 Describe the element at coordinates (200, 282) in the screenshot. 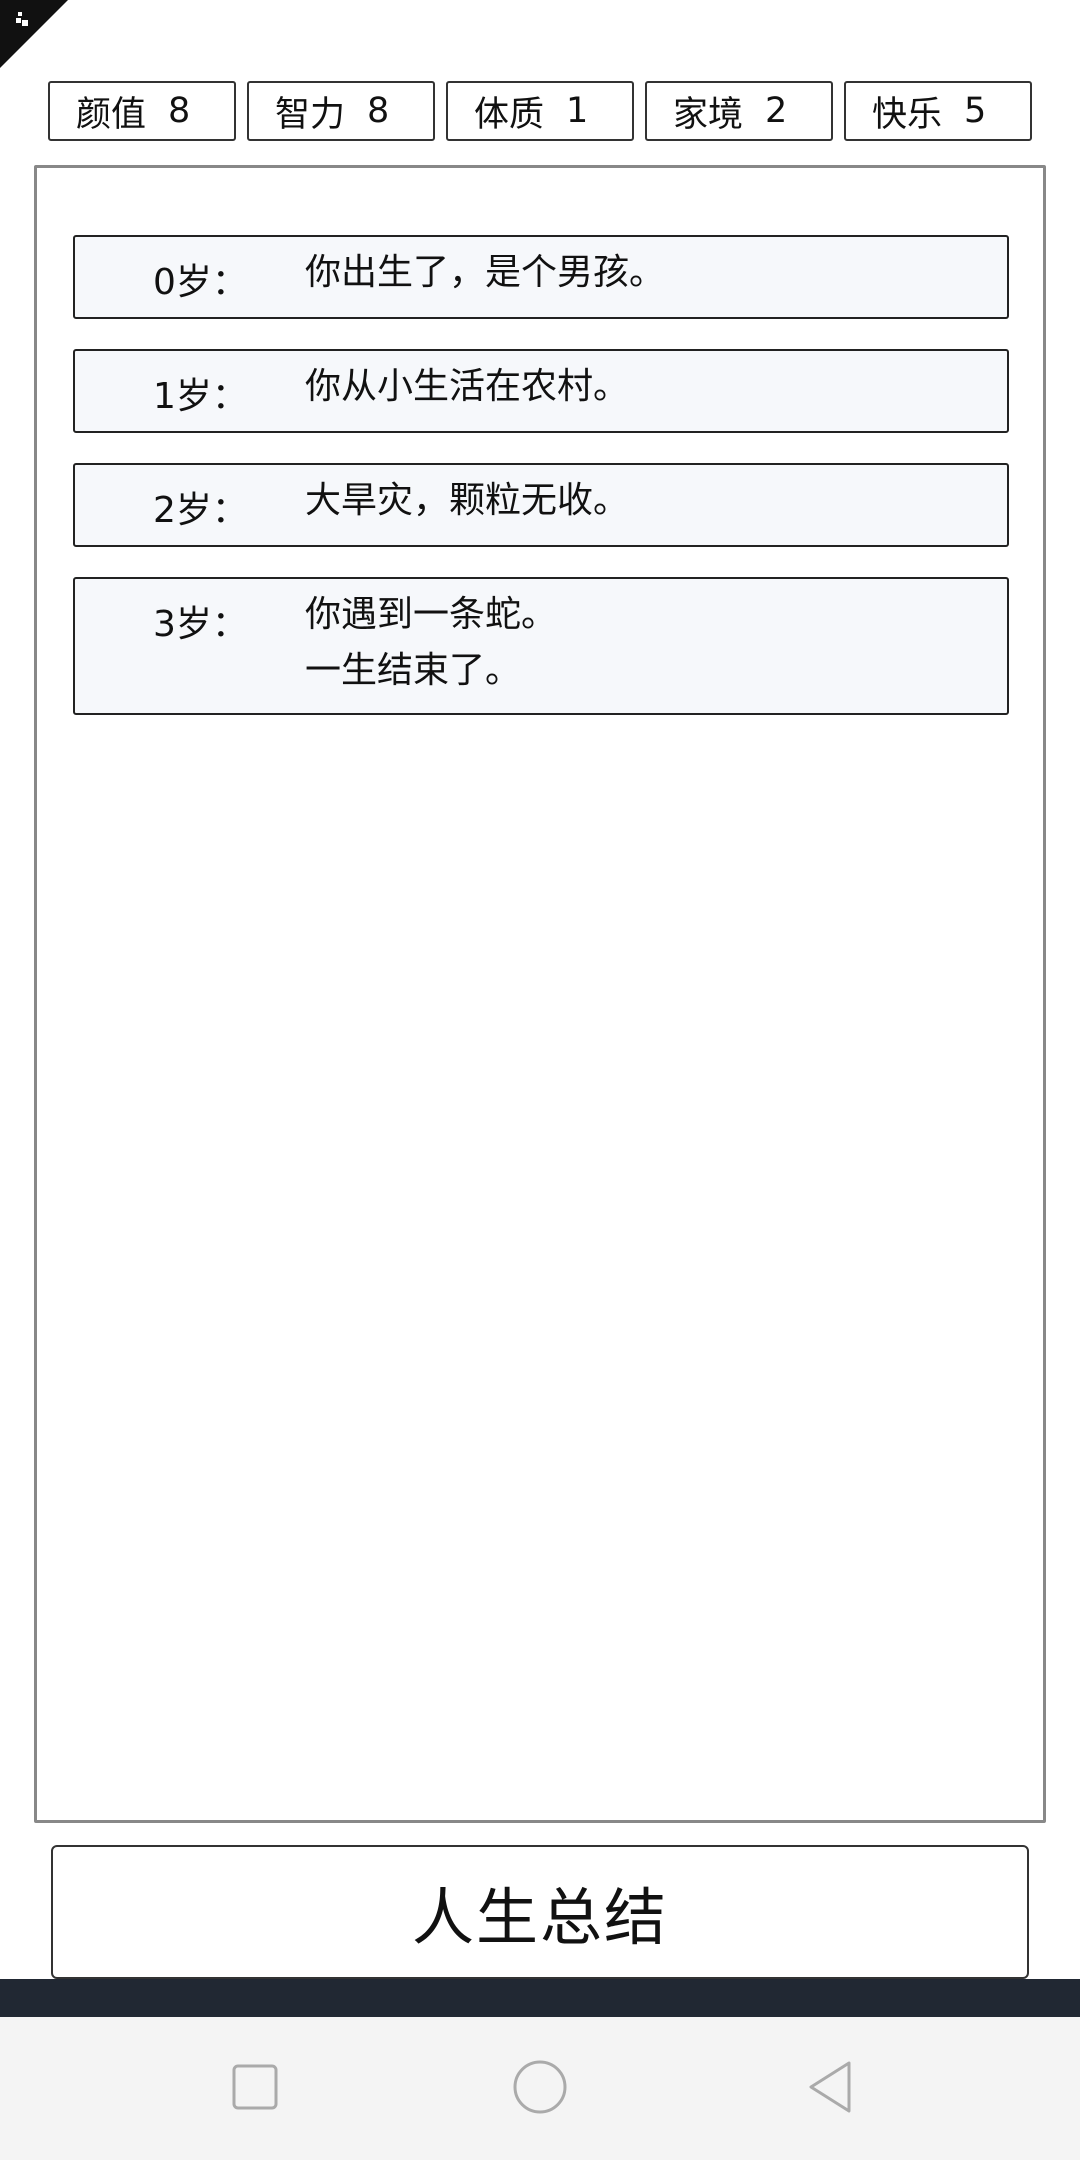

I see `log-age: 0岁：` at that location.